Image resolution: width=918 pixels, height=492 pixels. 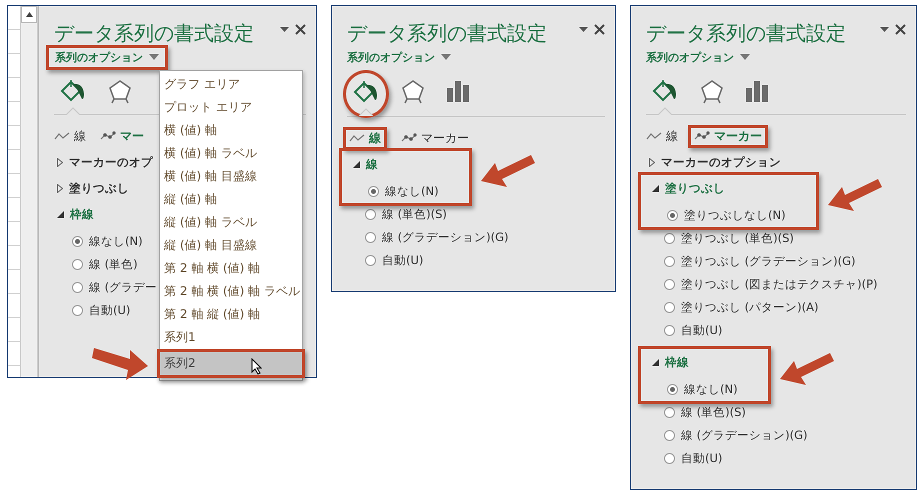 What do you see at coordinates (29, 191) in the screenshot?
I see `scroll-bar` at bounding box center [29, 191].